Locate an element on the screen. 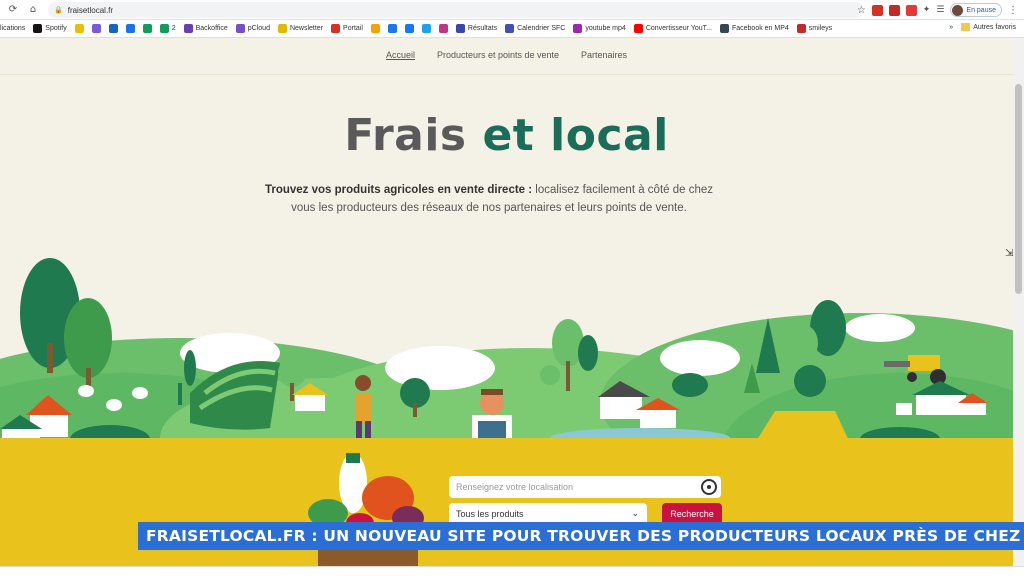 This screenshot has width=1024, height=576. bookmark-item: Facebook en MP4 is located at coordinates (754, 28).